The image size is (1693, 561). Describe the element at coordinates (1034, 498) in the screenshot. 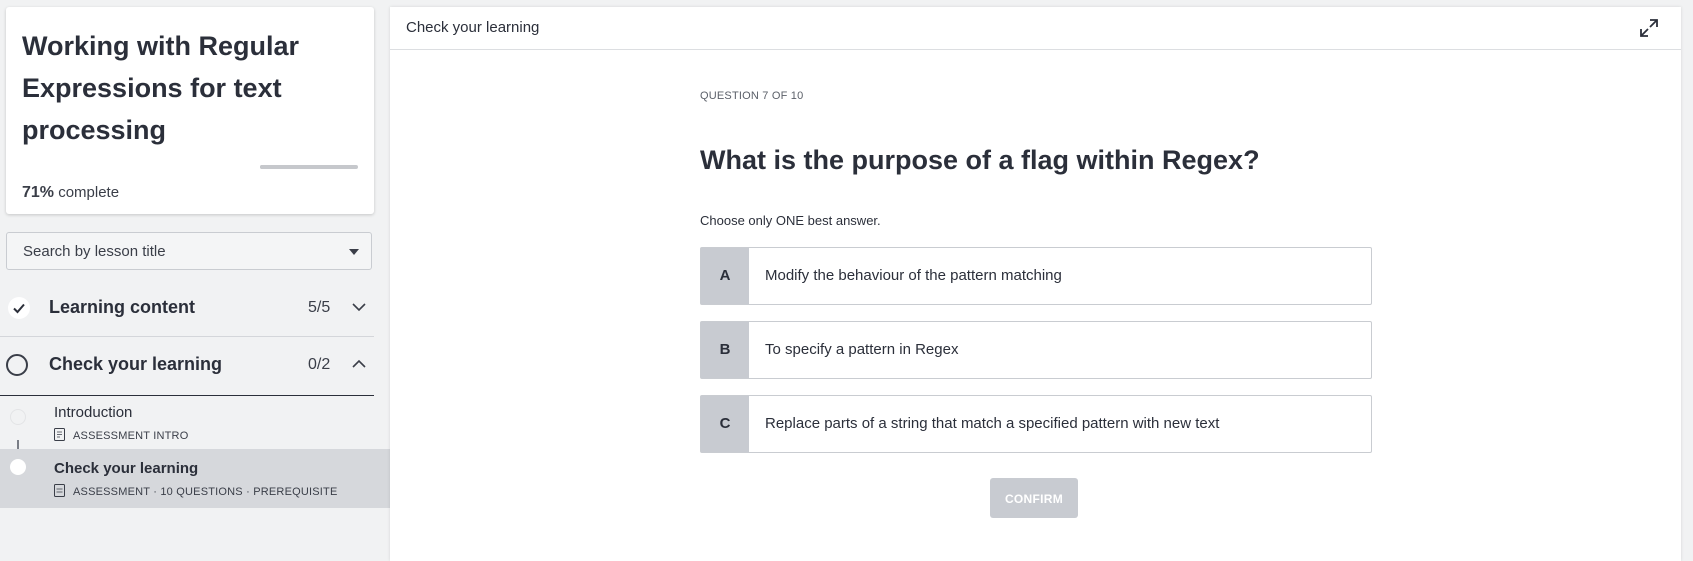

I see `confirm-button: CONFIRM` at that location.